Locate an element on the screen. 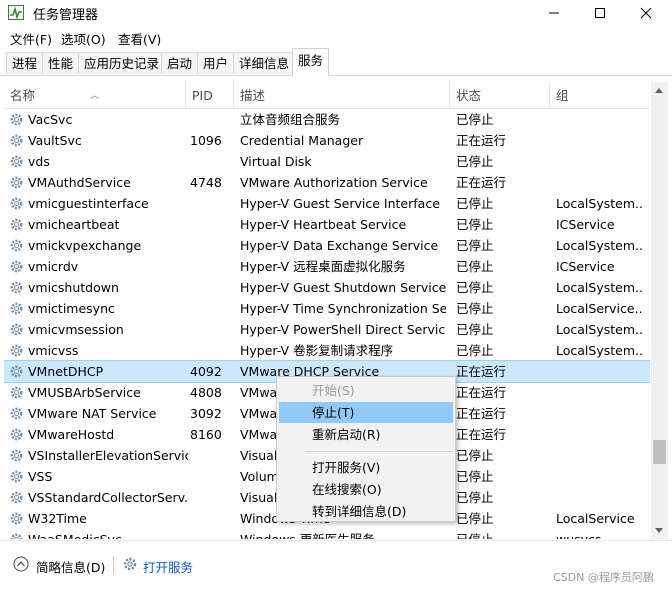  minimize-button is located at coordinates (554, 13).